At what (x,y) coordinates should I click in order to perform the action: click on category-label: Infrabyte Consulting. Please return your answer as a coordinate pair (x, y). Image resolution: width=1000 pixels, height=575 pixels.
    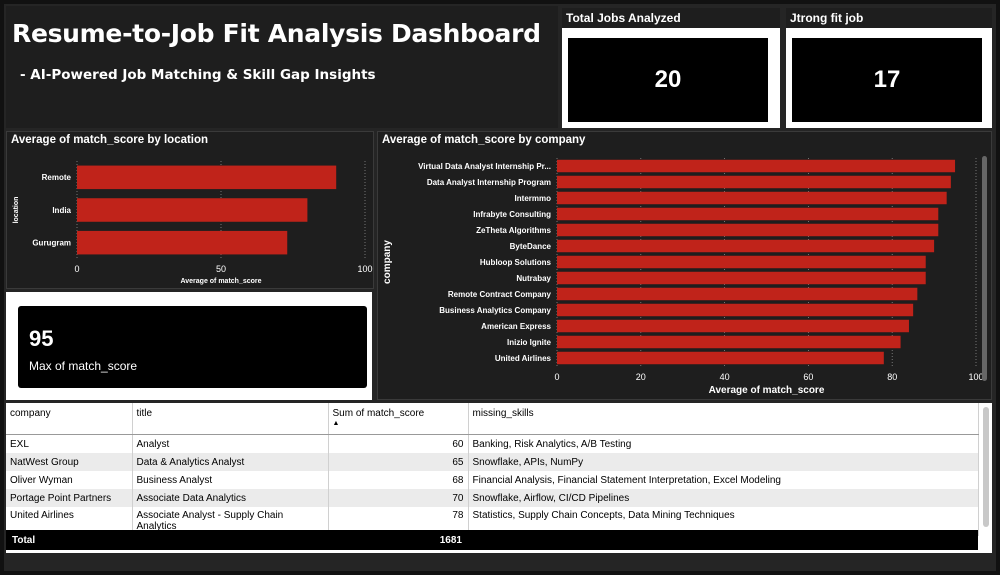
    Looking at the image, I should click on (512, 214).